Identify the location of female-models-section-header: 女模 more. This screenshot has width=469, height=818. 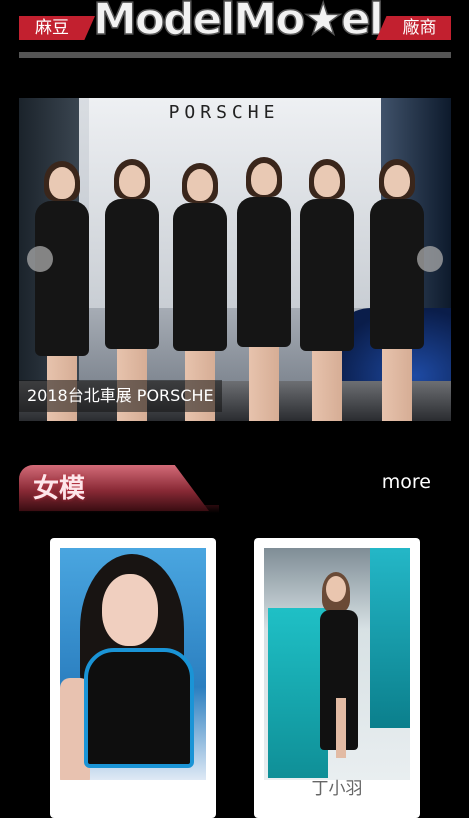
(235, 489).